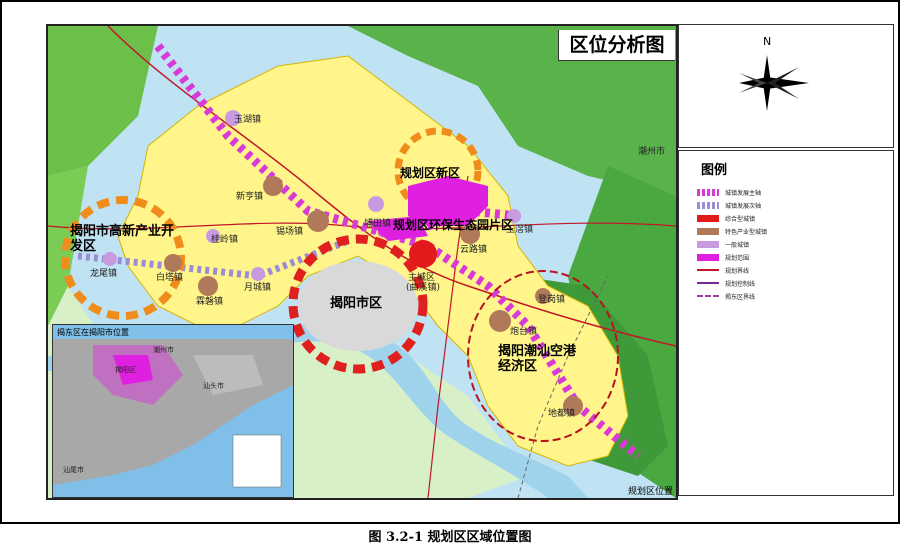  I want to click on town-label: 新亨镇, so click(250, 197).